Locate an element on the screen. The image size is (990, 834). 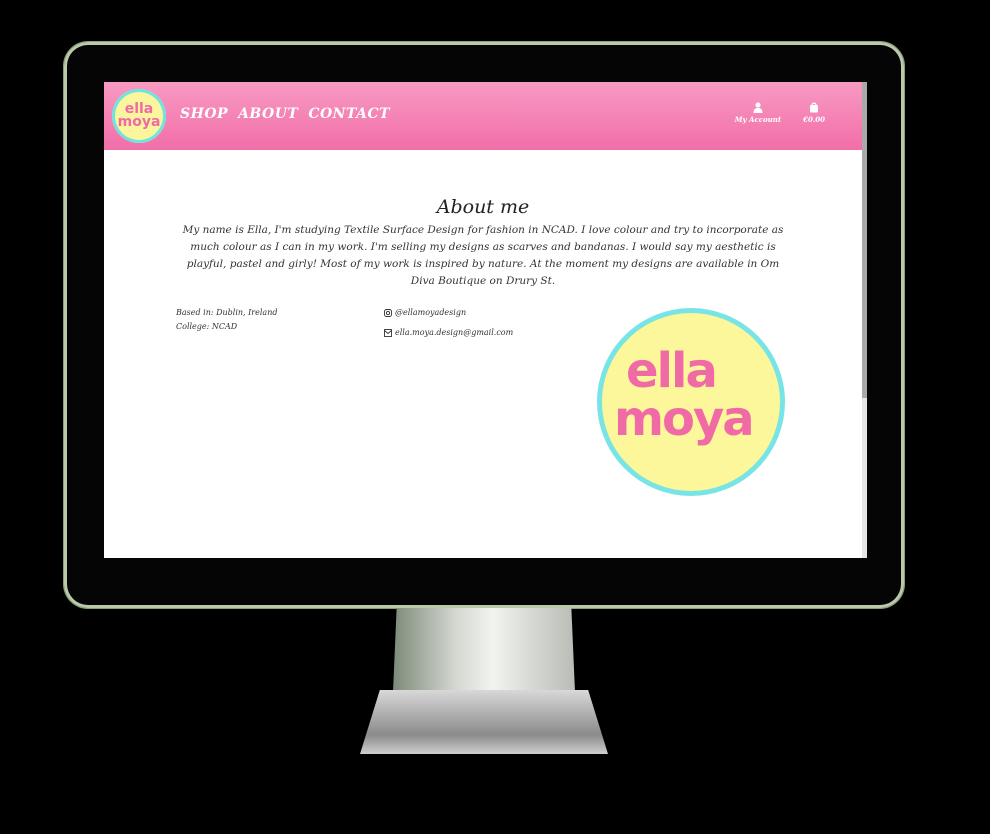
info-location: Based in: Dublin, Ireland College: NCAD is located at coordinates (226, 320).